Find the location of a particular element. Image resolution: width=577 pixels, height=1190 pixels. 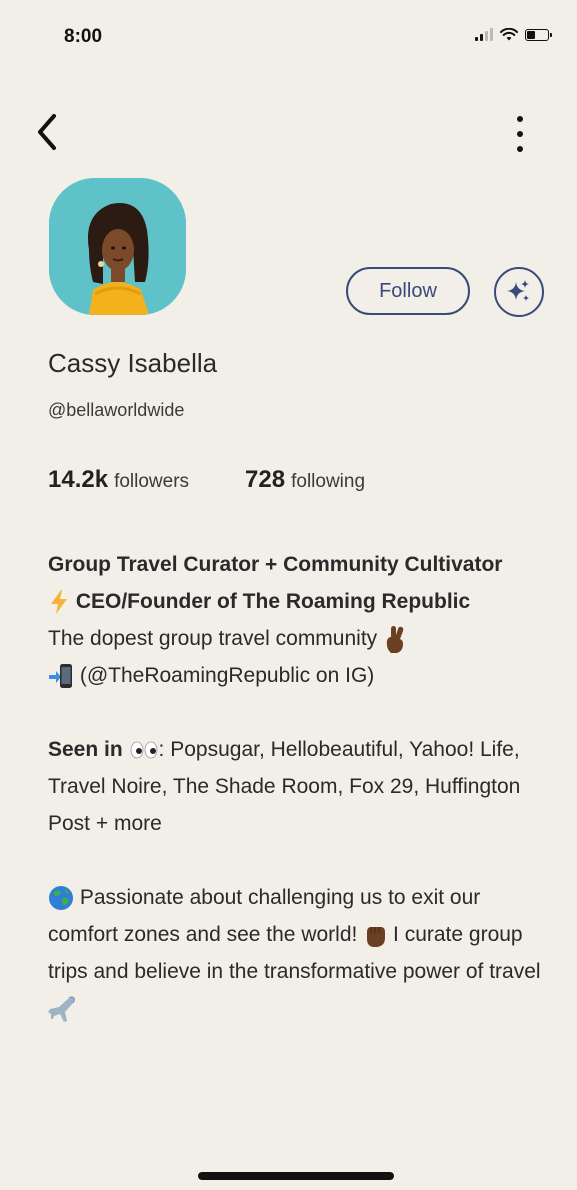

airplane-icon is located at coordinates (61, 1009).